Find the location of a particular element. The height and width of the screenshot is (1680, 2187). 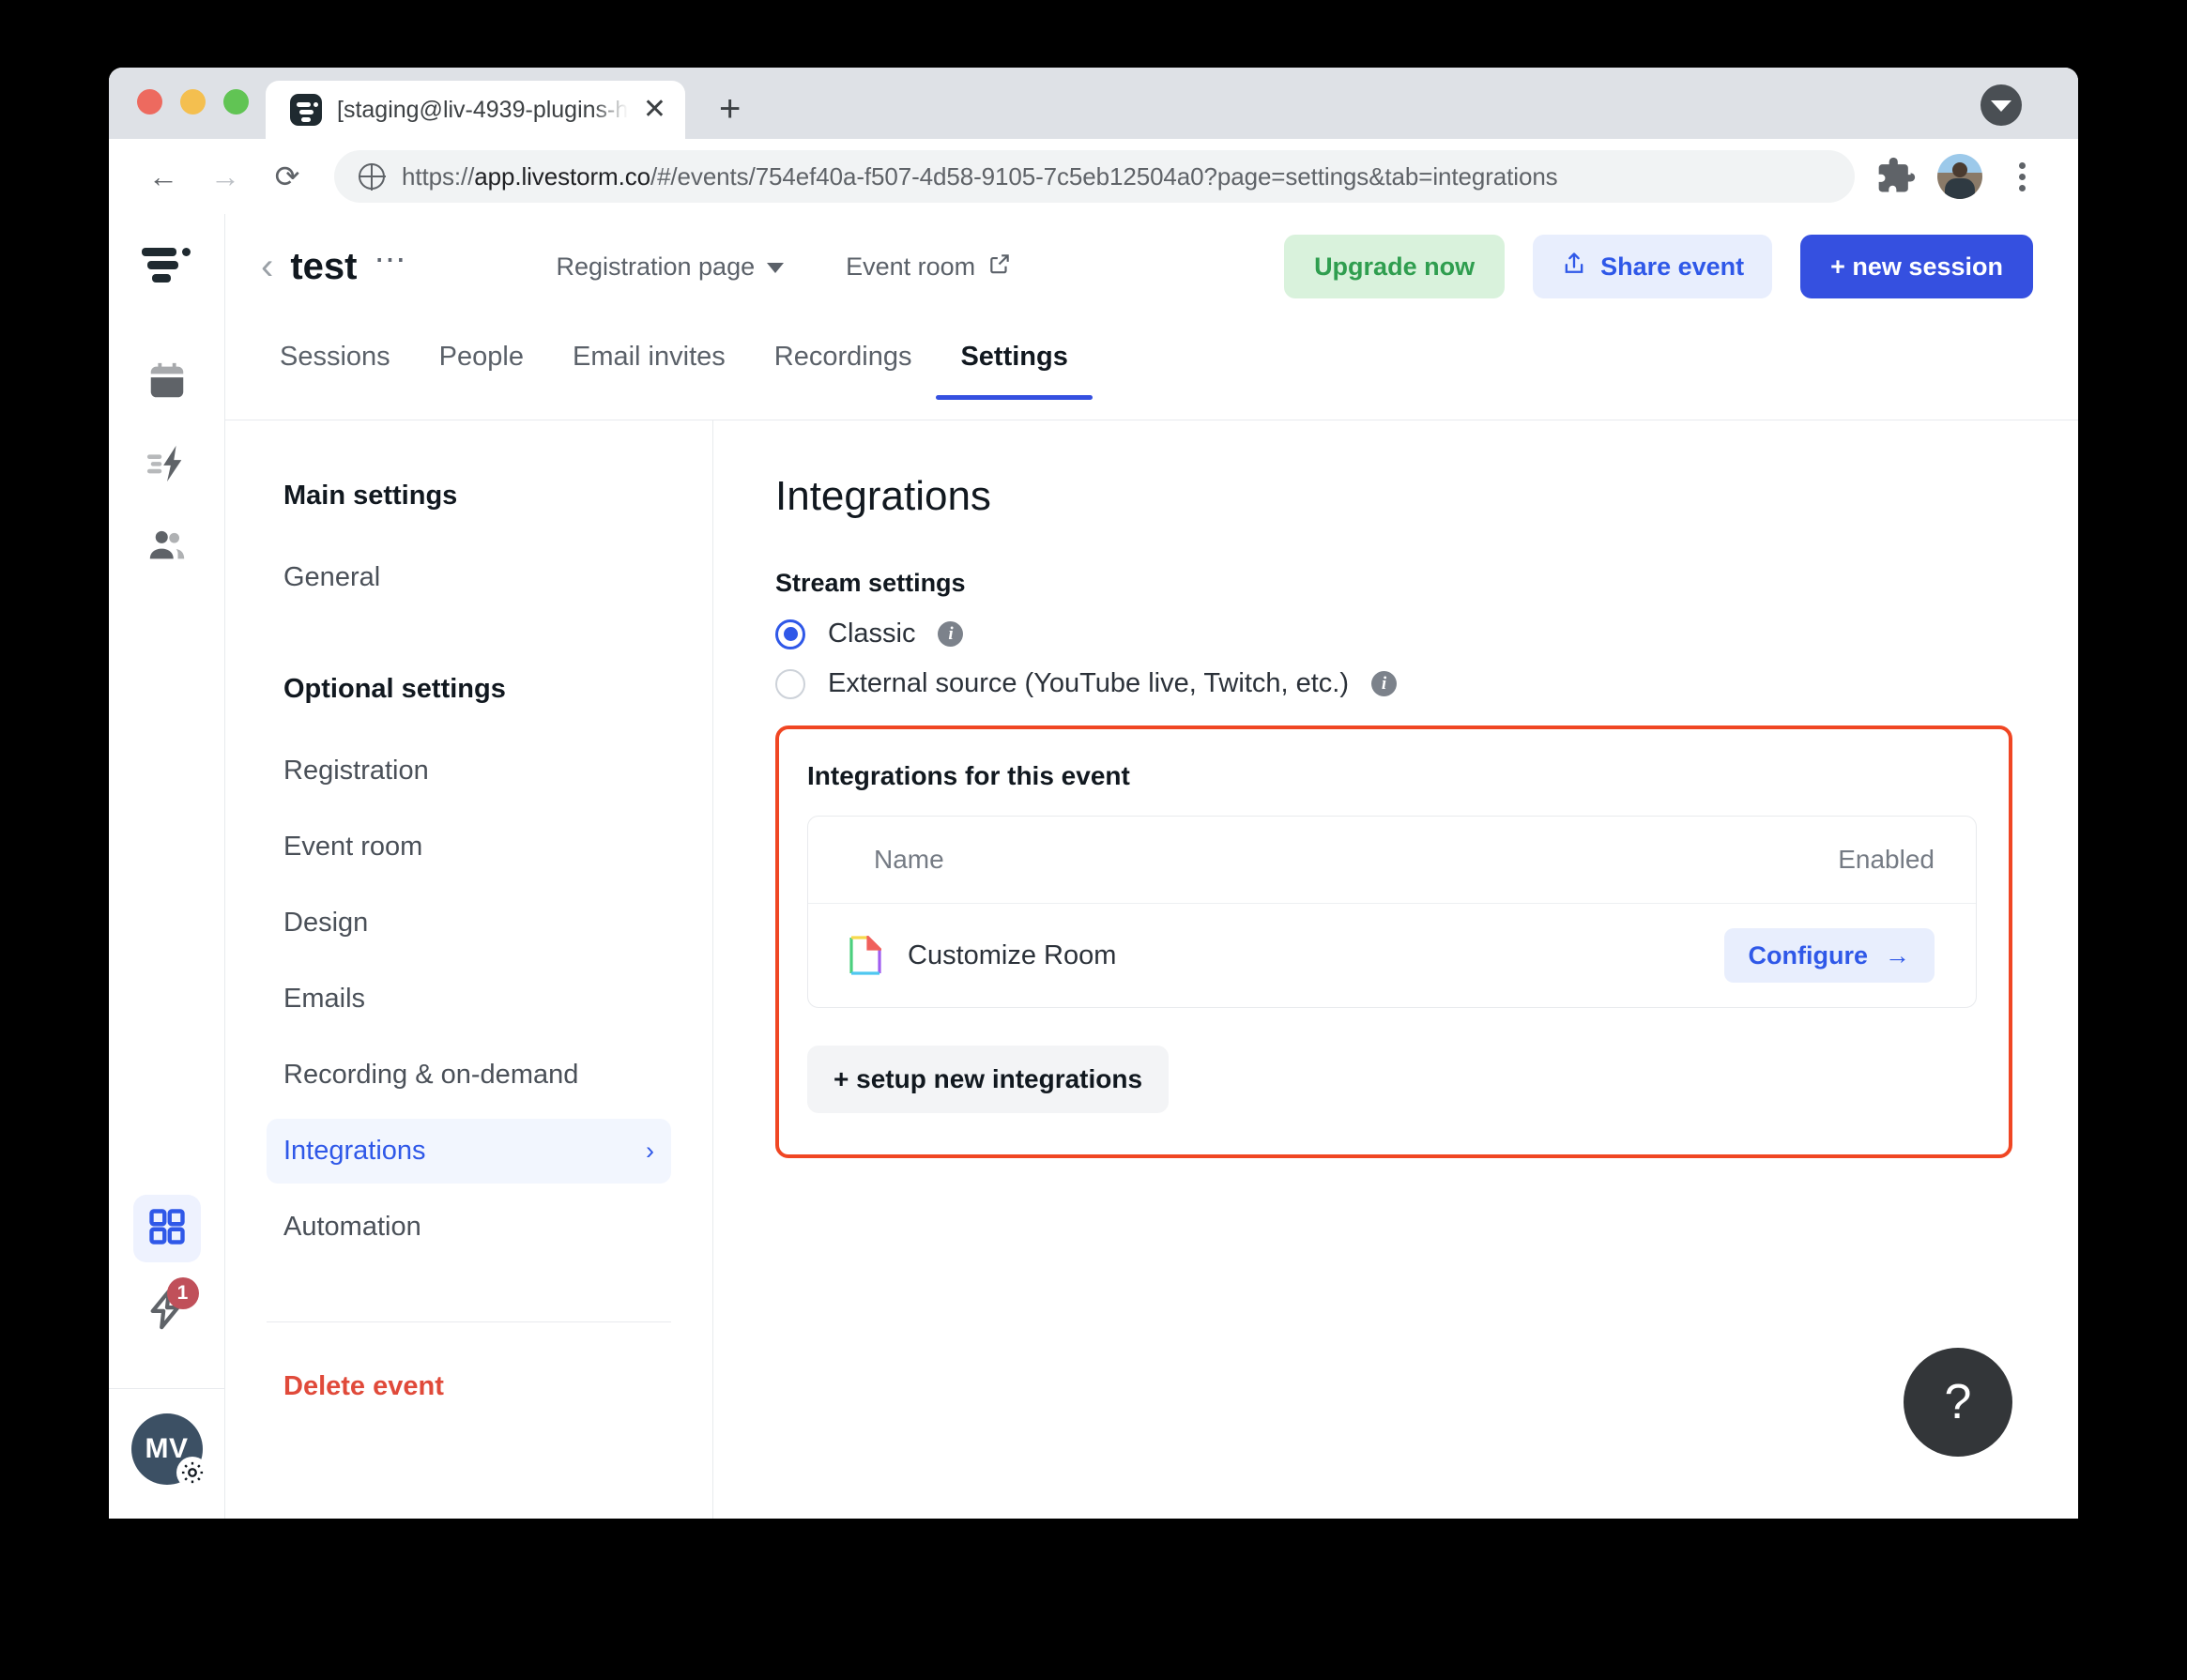

browser-tab-title: [staging@liv-4939-plugins-ha is located at coordinates (483, 109).